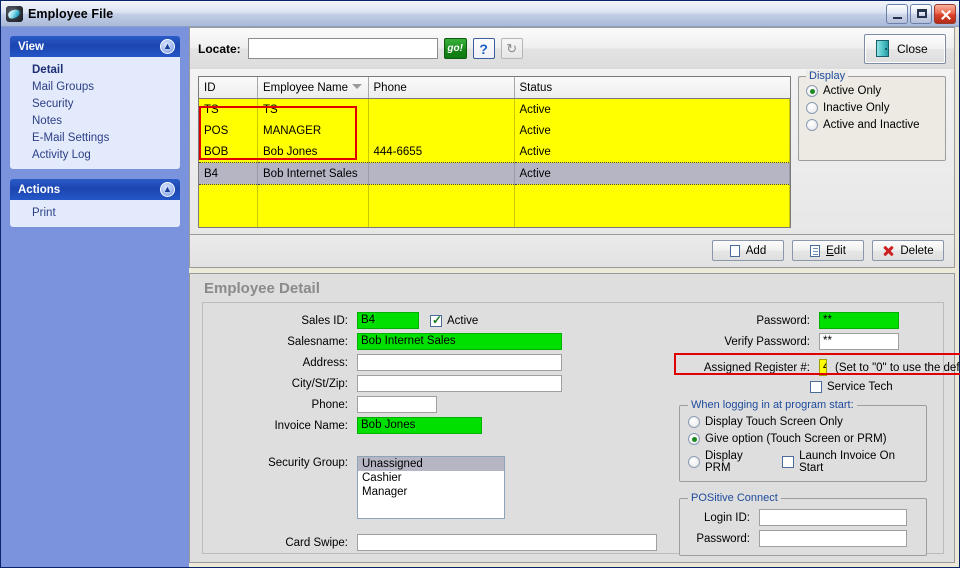  I want to click on assigned-register-field: 4, so click(823, 367).